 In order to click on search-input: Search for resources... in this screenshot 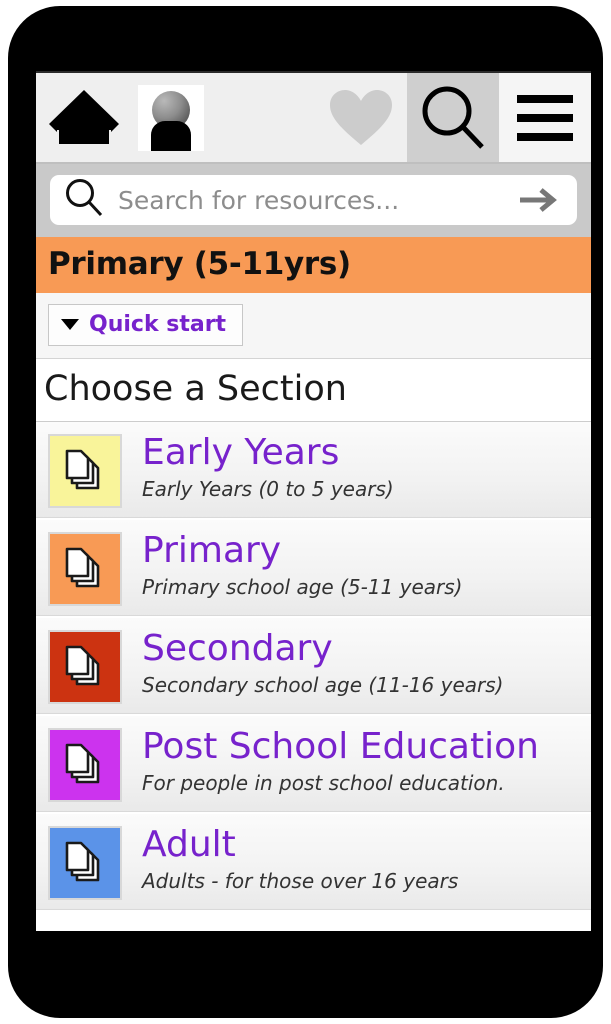, I will do `click(313, 200)`.